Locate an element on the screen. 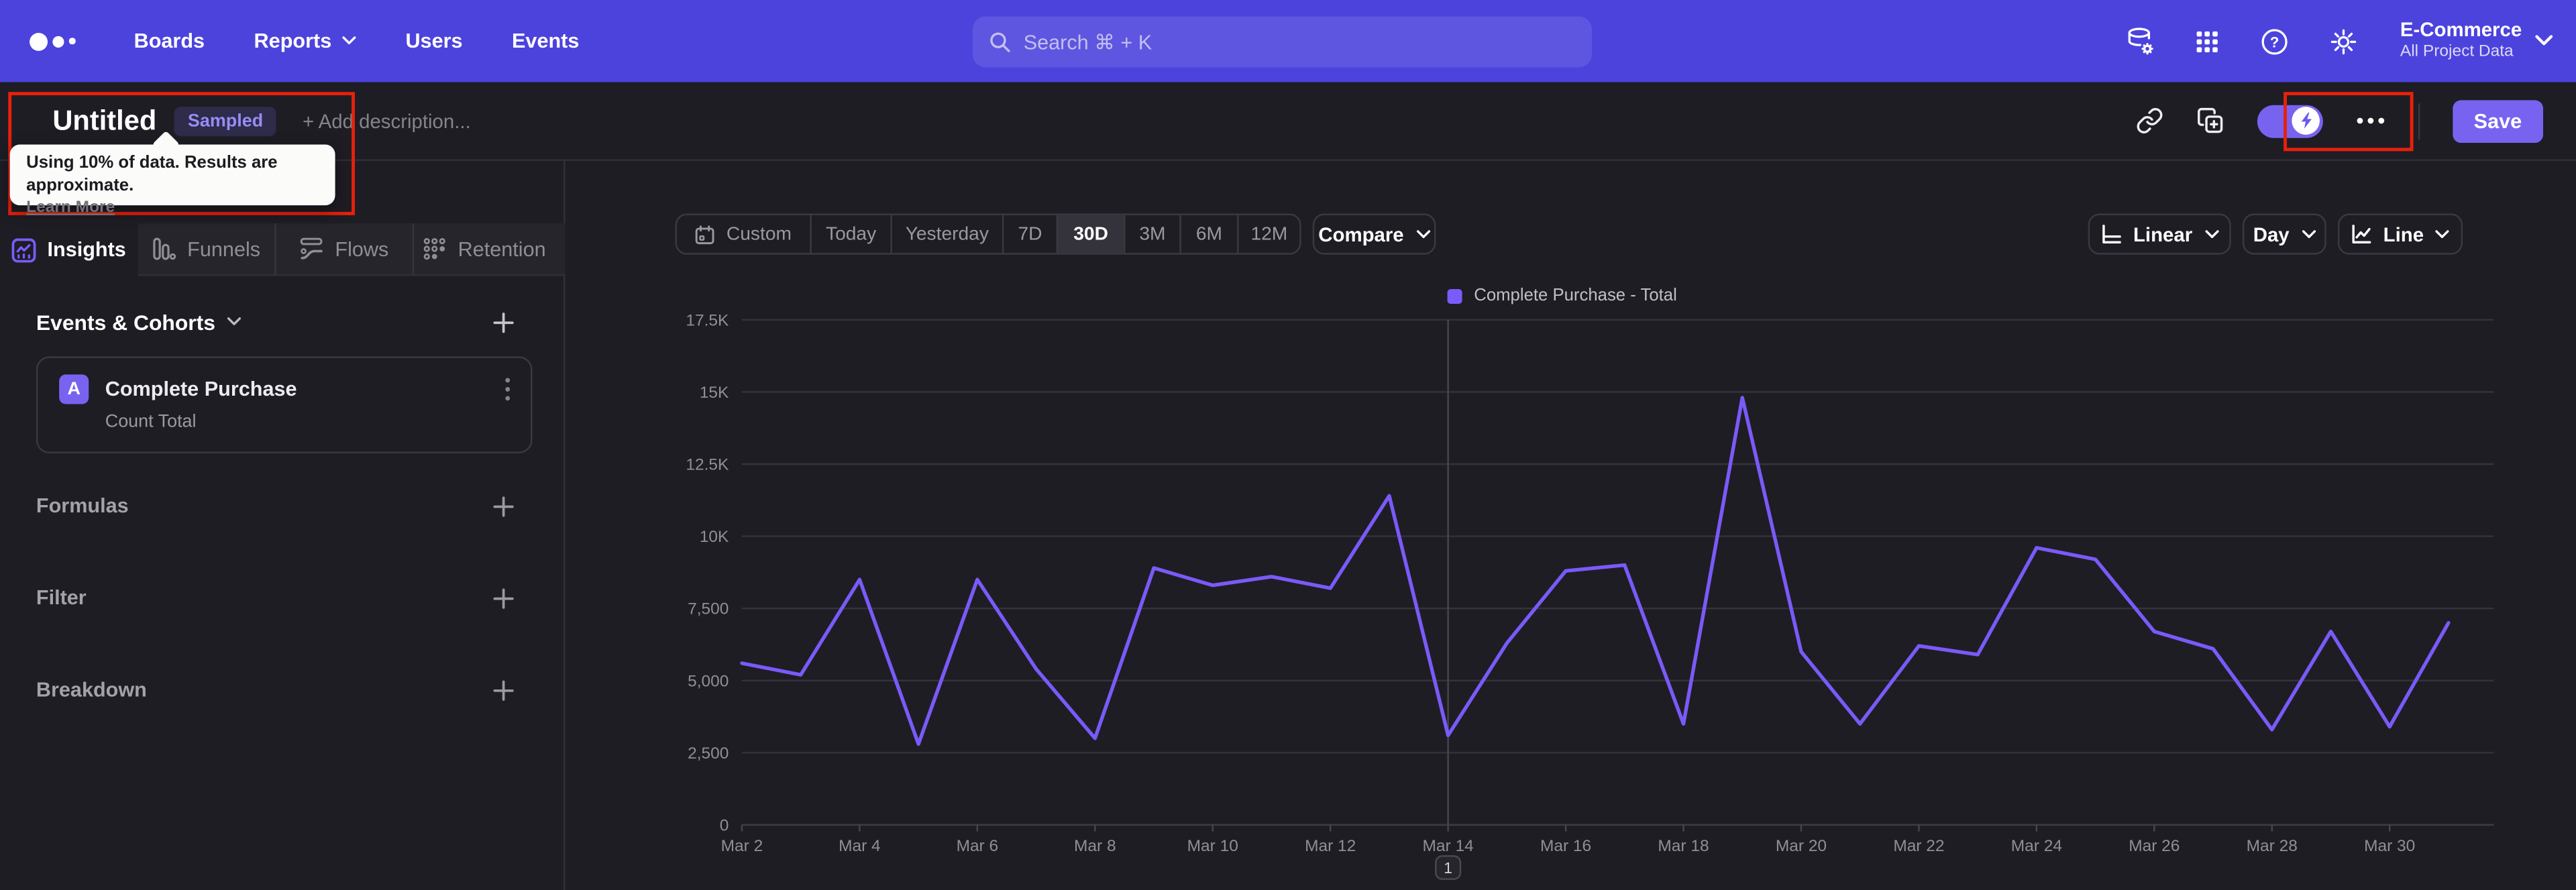 Image resolution: width=2576 pixels, height=890 pixels. section-label: Breakdown is located at coordinates (91, 690).